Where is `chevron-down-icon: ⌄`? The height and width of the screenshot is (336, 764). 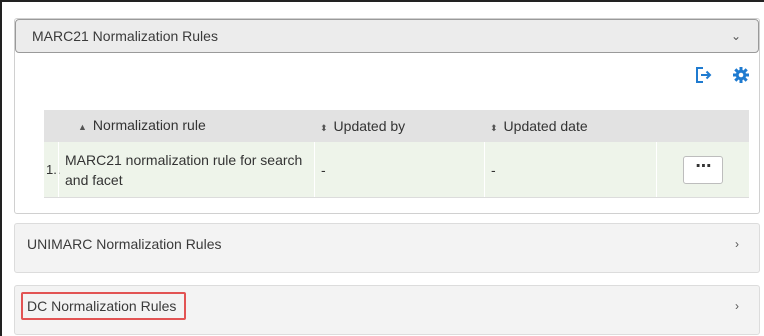
chevron-down-icon: ⌄ is located at coordinates (736, 36).